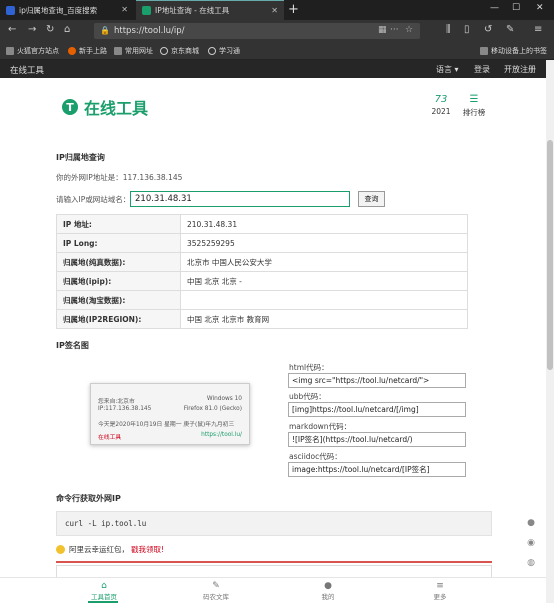 This screenshot has height=603, width=554. What do you see at coordinates (80, 157) in the screenshot?
I see `ip-lookup-title: IP归属地查询` at bounding box center [80, 157].